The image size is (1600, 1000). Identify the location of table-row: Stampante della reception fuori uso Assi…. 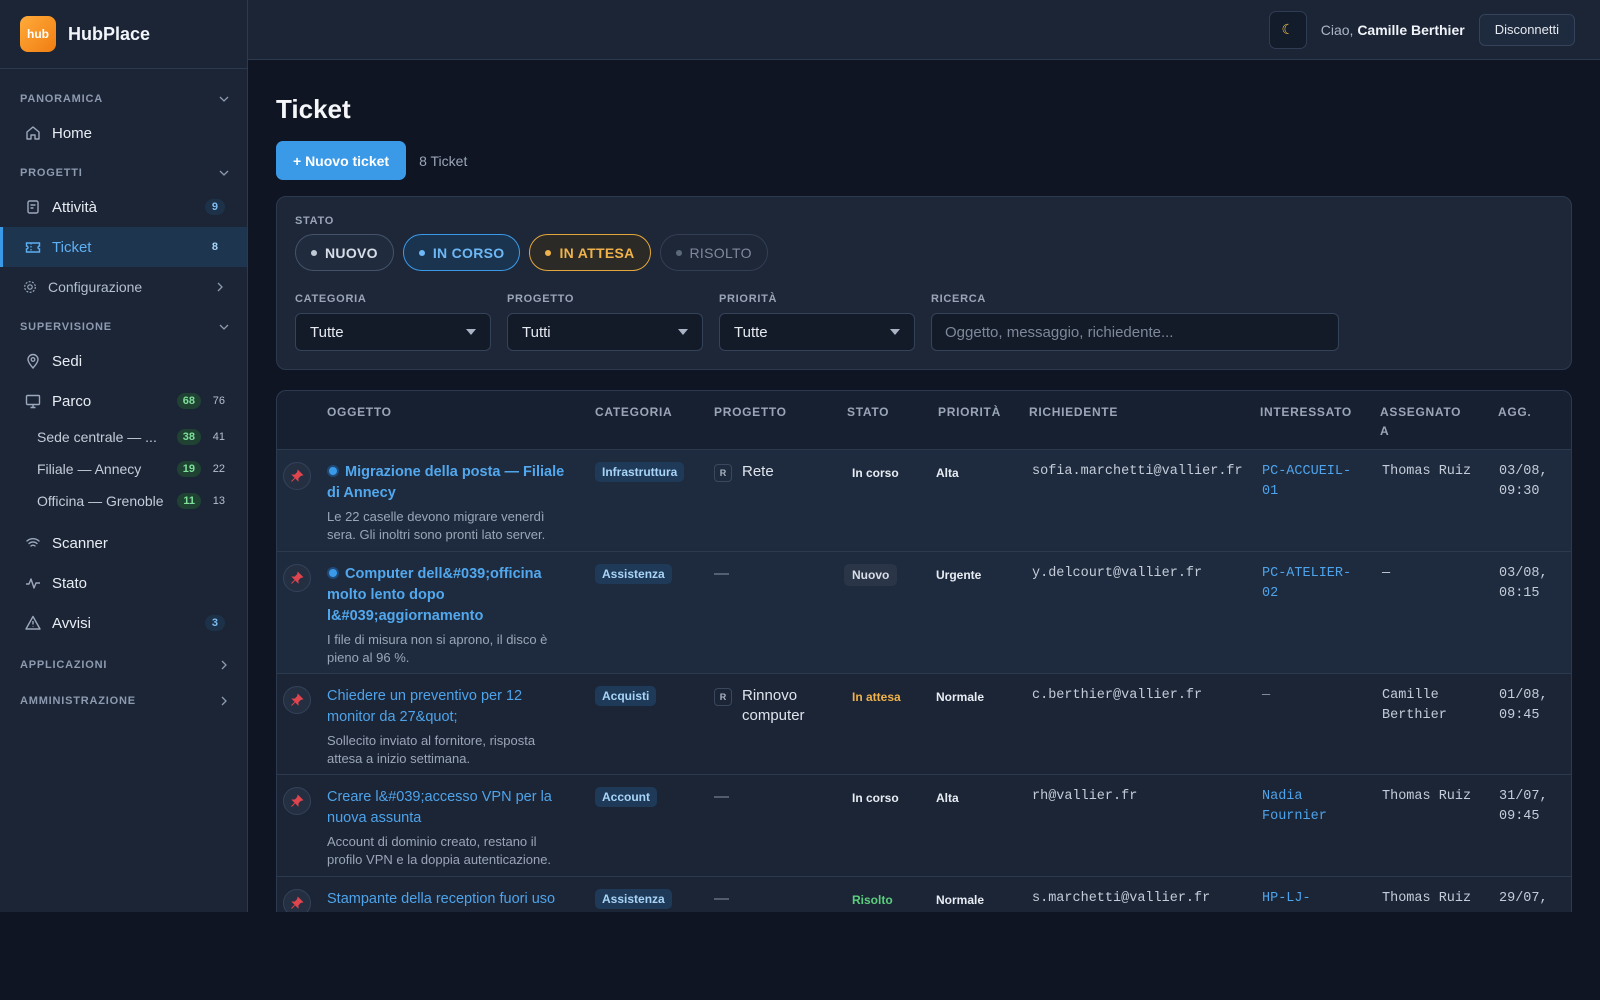
(924, 894).